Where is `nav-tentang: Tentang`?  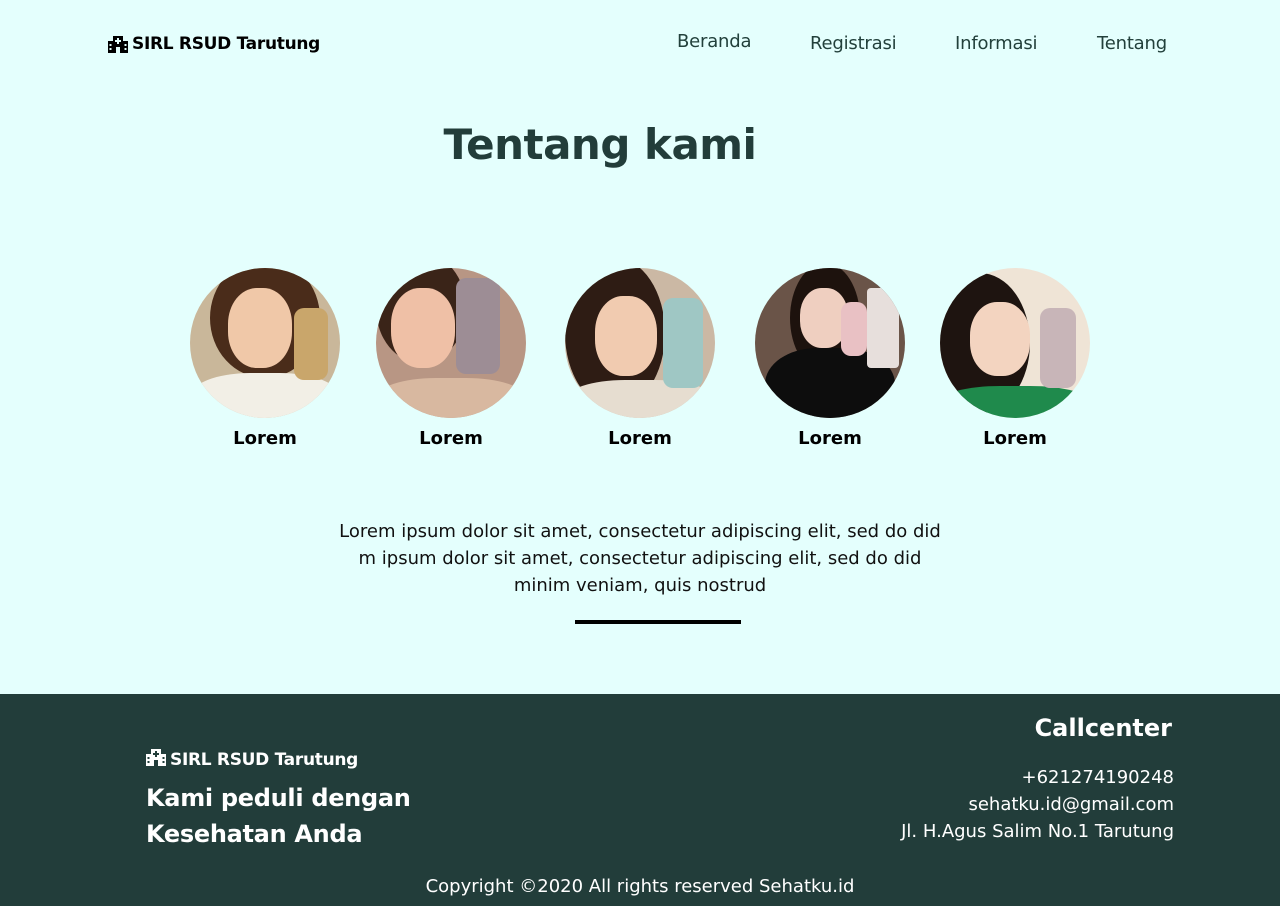
nav-tentang: Tentang is located at coordinates (1132, 43).